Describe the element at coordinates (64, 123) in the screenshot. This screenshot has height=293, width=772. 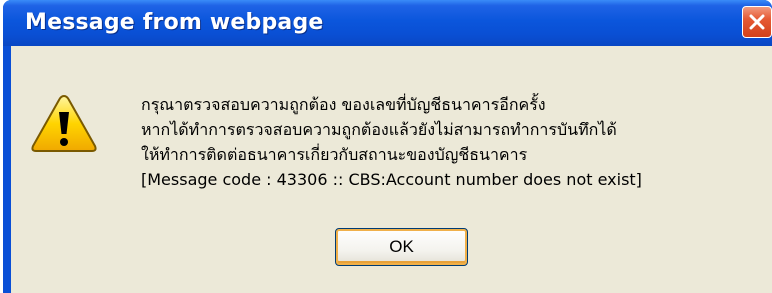
I see `warning-icon` at that location.